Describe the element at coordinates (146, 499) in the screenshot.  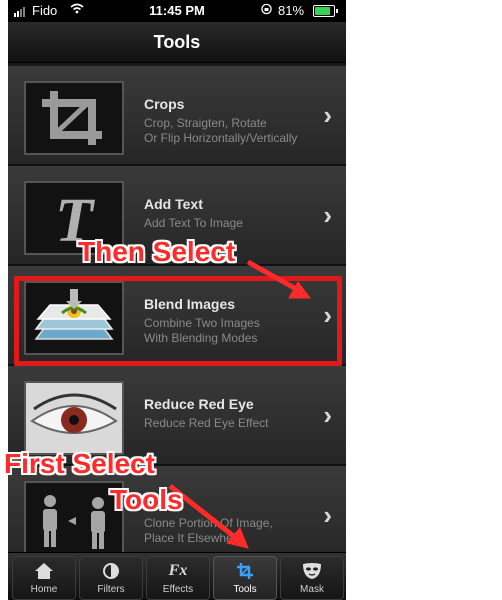
I see `tools-annotation: Tools` at that location.